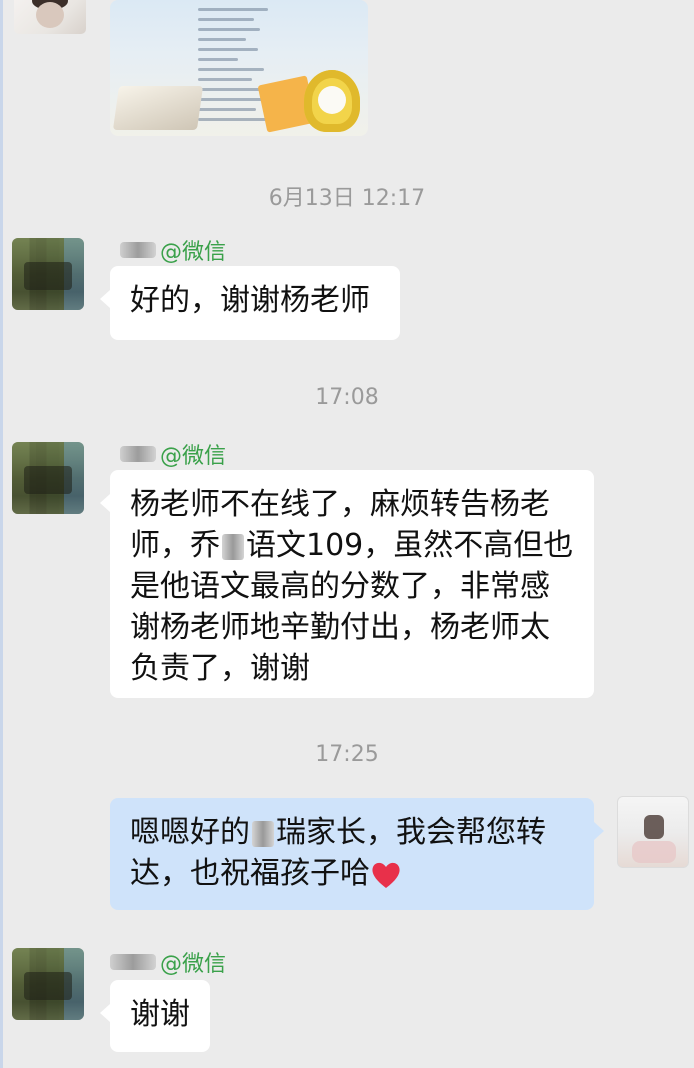 The height and width of the screenshot is (1068, 694). What do you see at coordinates (347, 754) in the screenshot?
I see `timestamp: 17:25` at bounding box center [347, 754].